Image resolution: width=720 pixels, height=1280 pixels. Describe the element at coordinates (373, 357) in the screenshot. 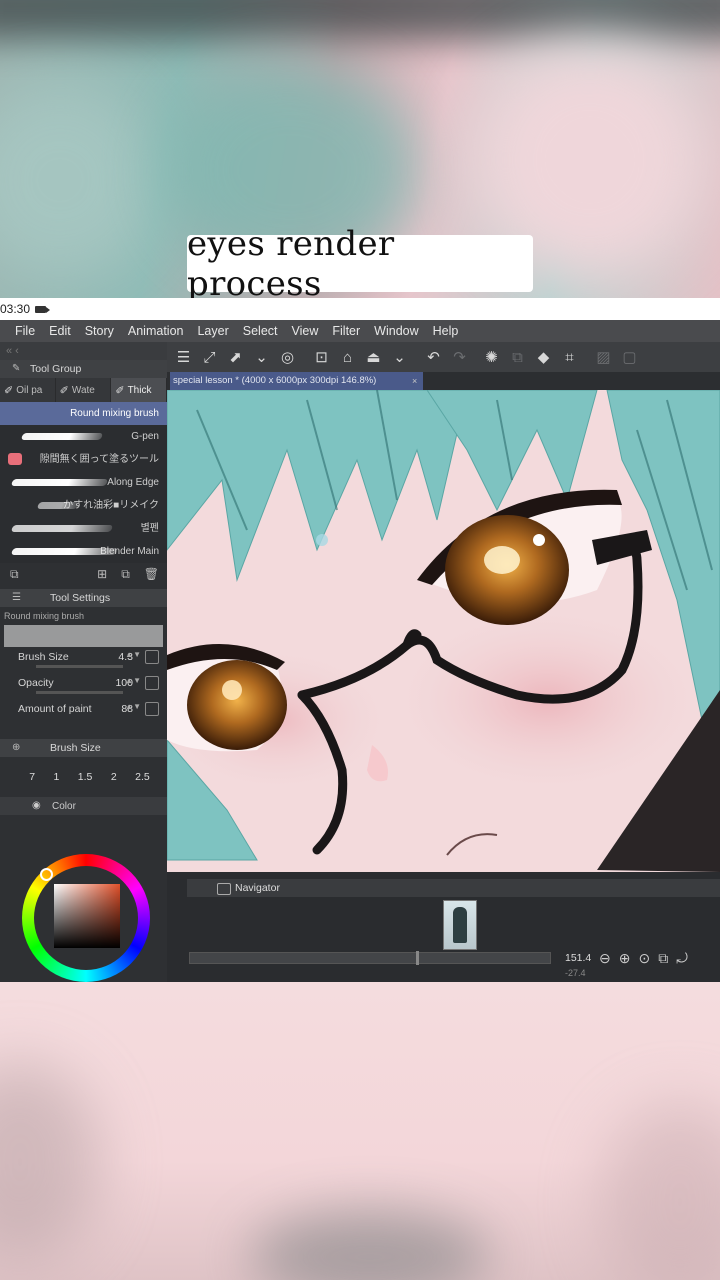

I see `save-icon: ⏏` at that location.